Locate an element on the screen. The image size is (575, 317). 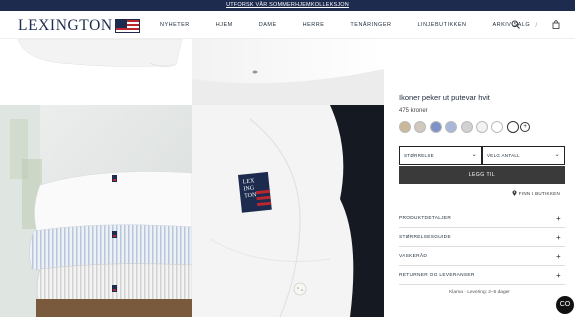
accordion-label: RETURNER OG LEVERANSER is located at coordinates (437, 275).